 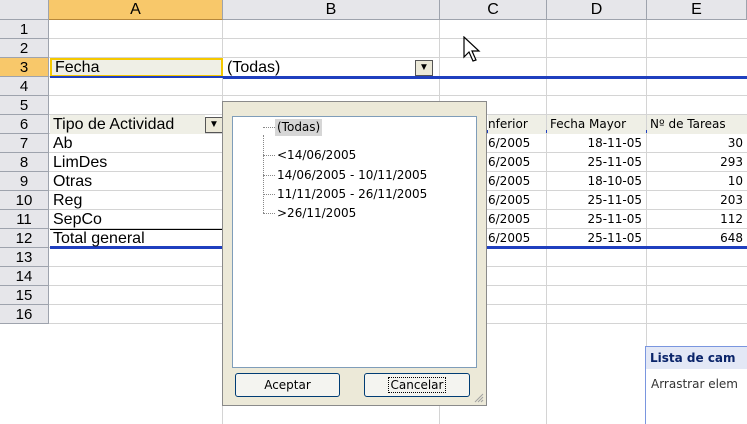 What do you see at coordinates (493, 10) in the screenshot?
I see `column-header-c: C` at bounding box center [493, 10].